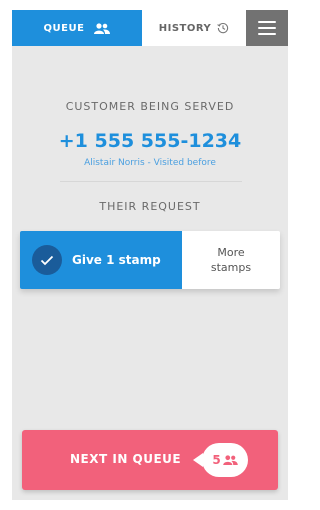 This screenshot has width=320, height=510. I want to click on next-in-queue-button: NEXT IN QUEUE 5, so click(150, 460).